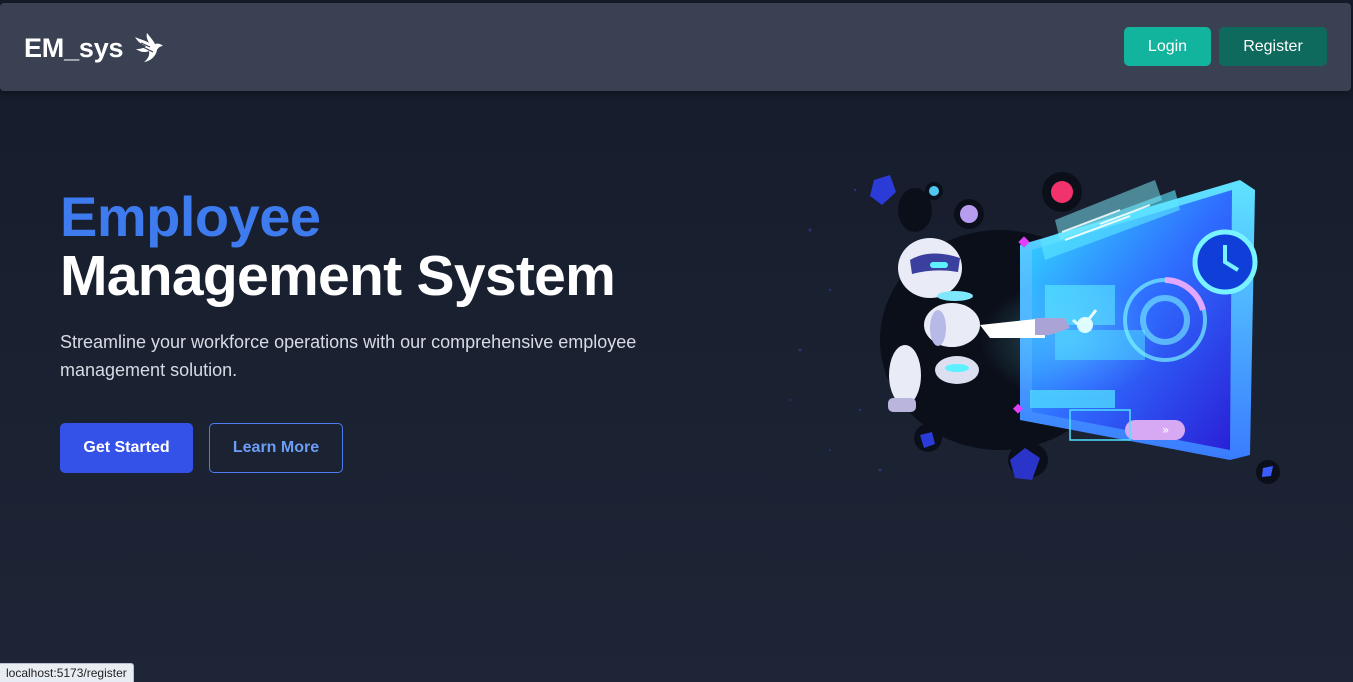 Image resolution: width=1353 pixels, height=682 pixels. What do you see at coordinates (1167, 46) in the screenshot?
I see `login-button: Login` at bounding box center [1167, 46].